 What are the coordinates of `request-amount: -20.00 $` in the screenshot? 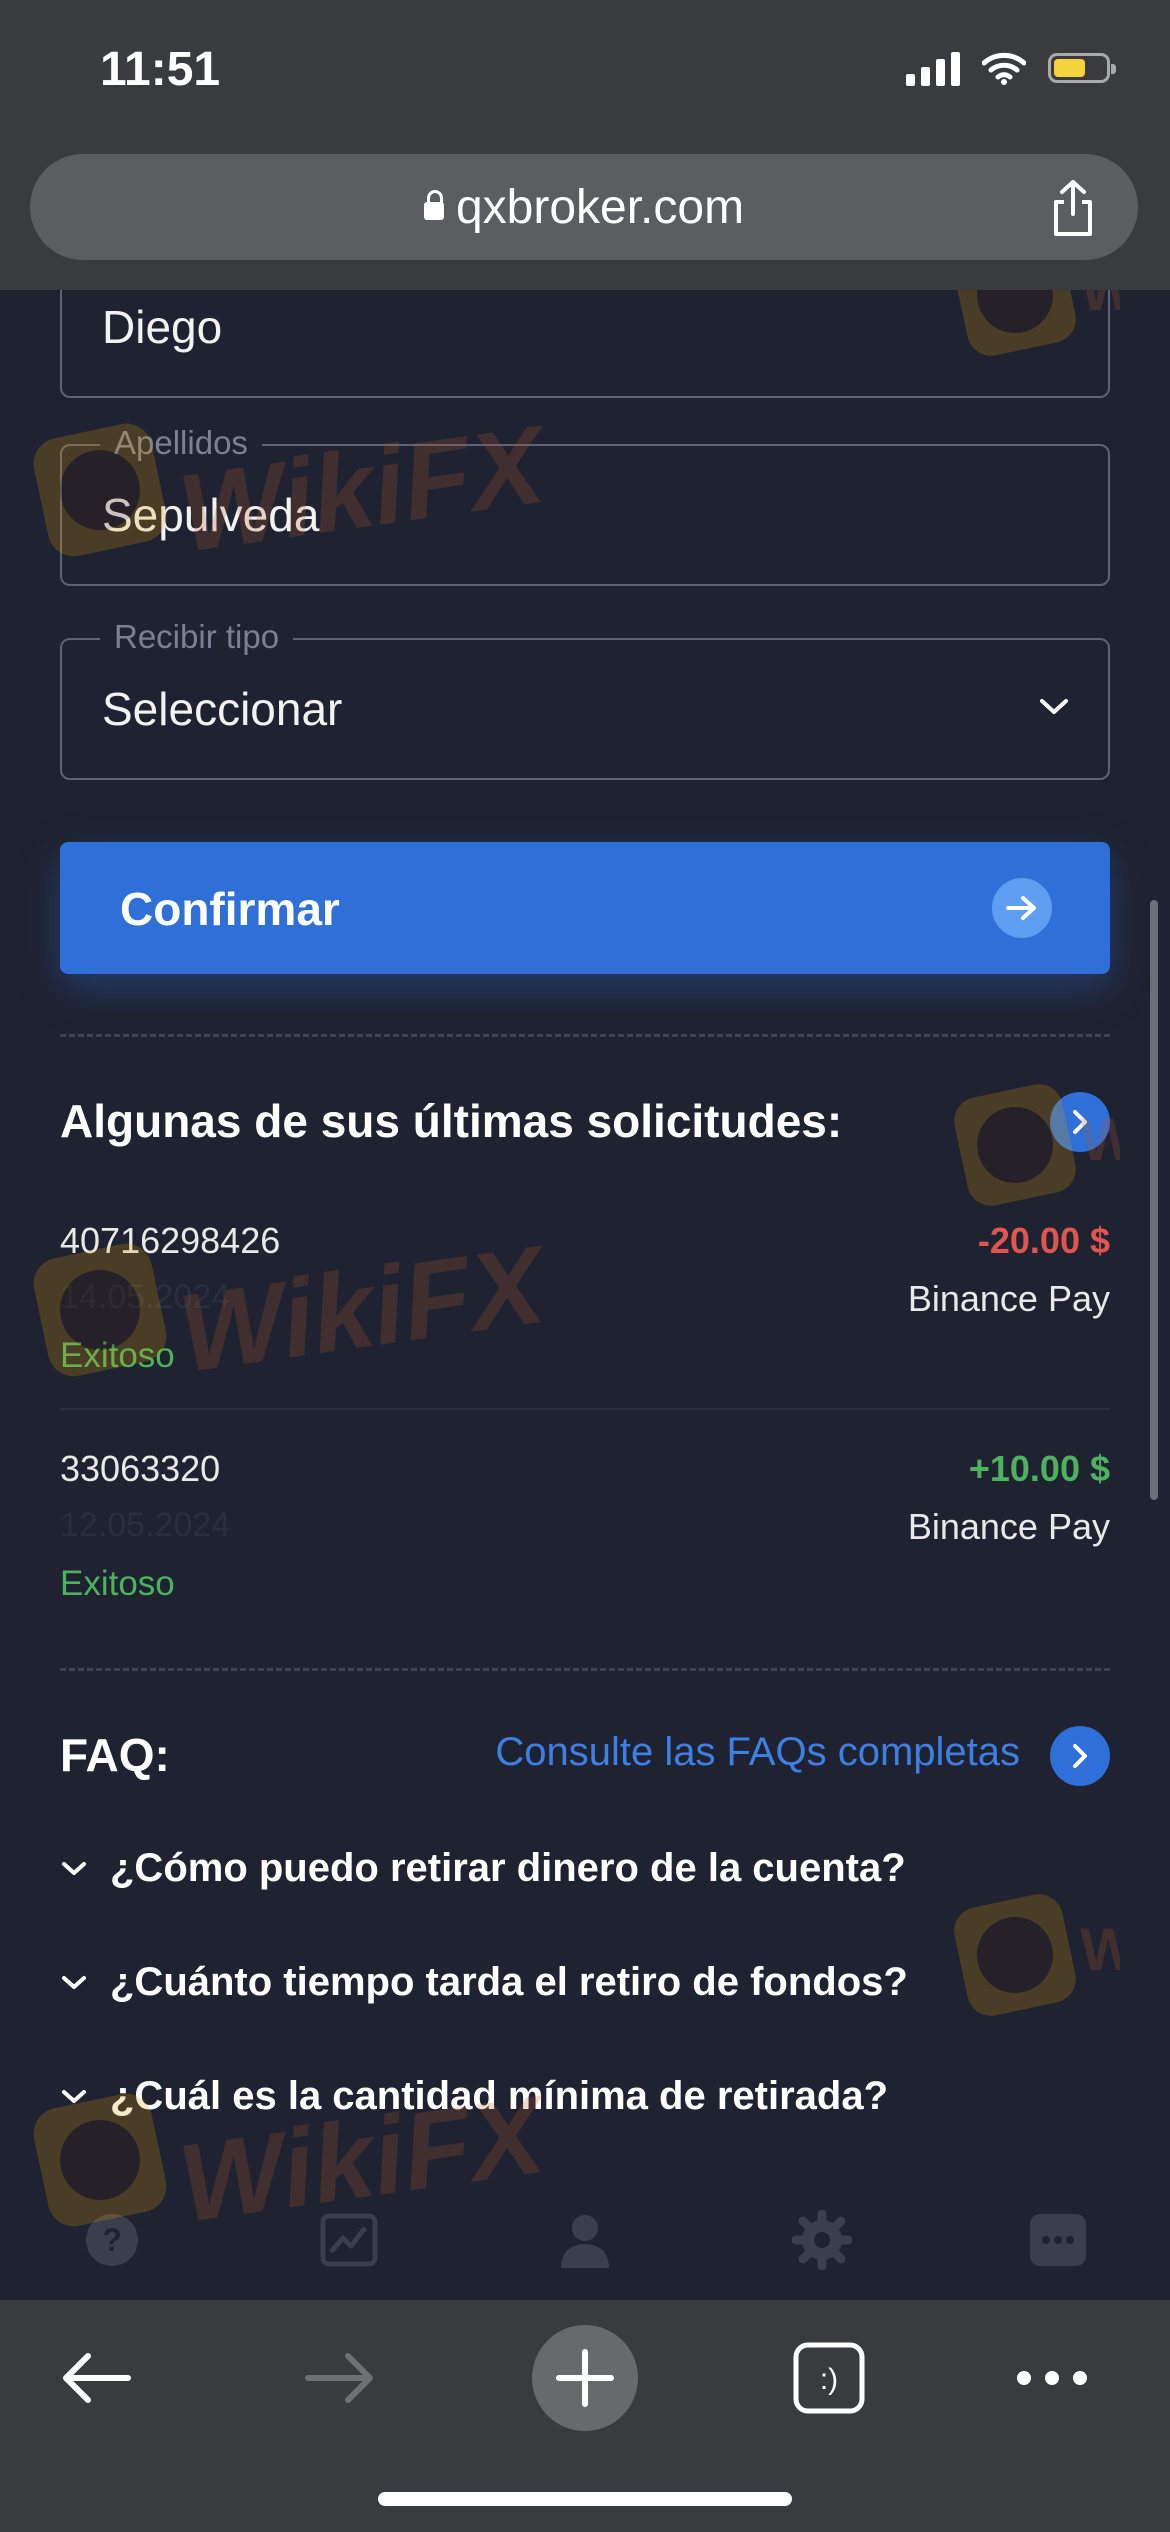 It's located at (1043, 1240).